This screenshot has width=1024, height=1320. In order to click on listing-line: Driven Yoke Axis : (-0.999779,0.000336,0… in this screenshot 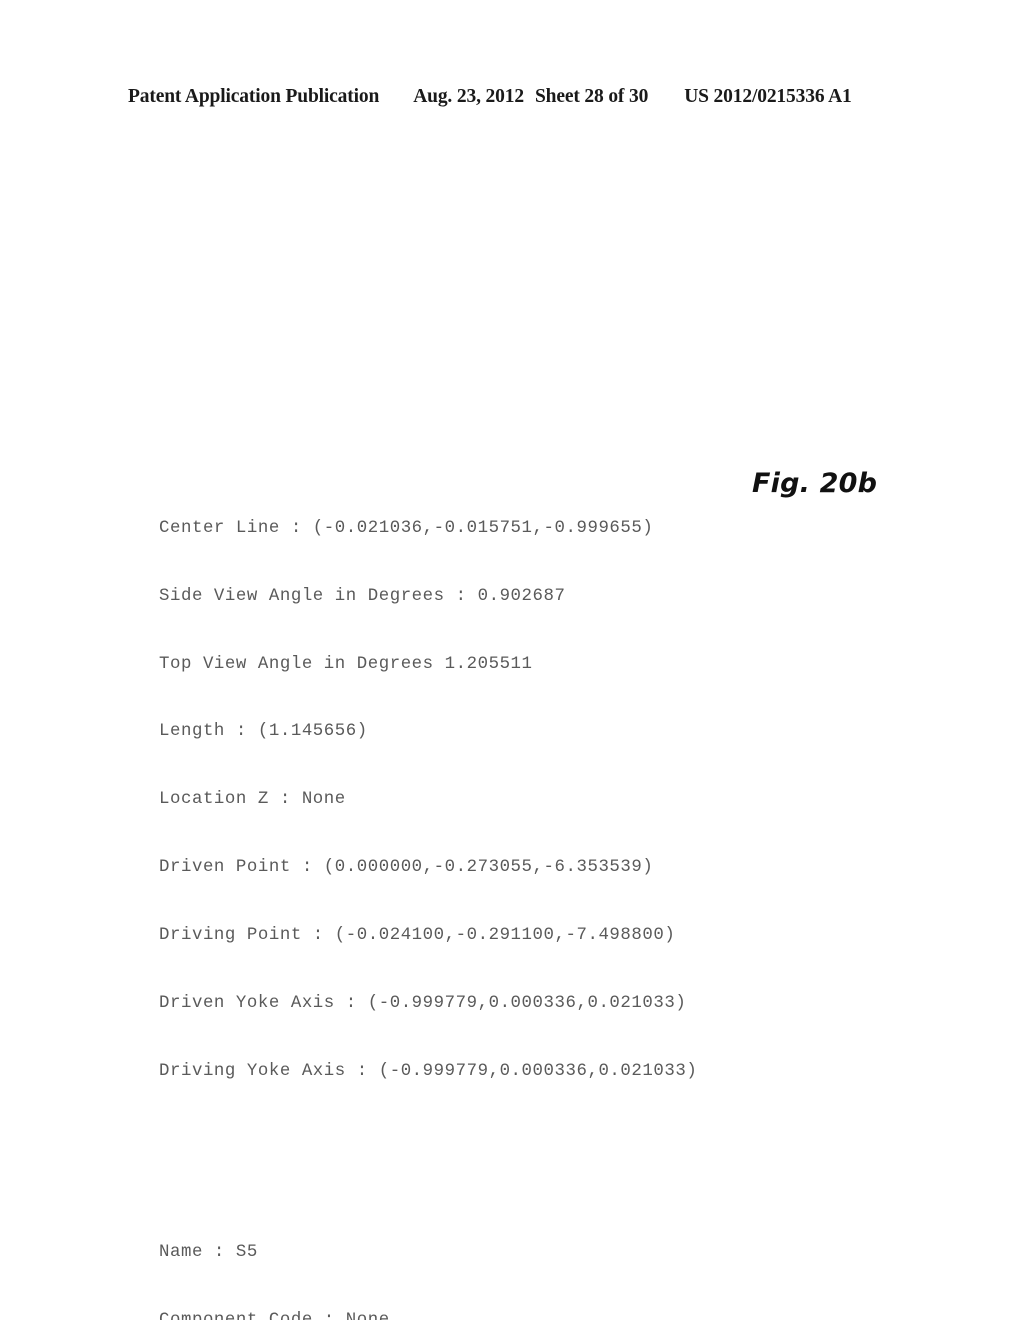, I will do `click(423, 1004)`.